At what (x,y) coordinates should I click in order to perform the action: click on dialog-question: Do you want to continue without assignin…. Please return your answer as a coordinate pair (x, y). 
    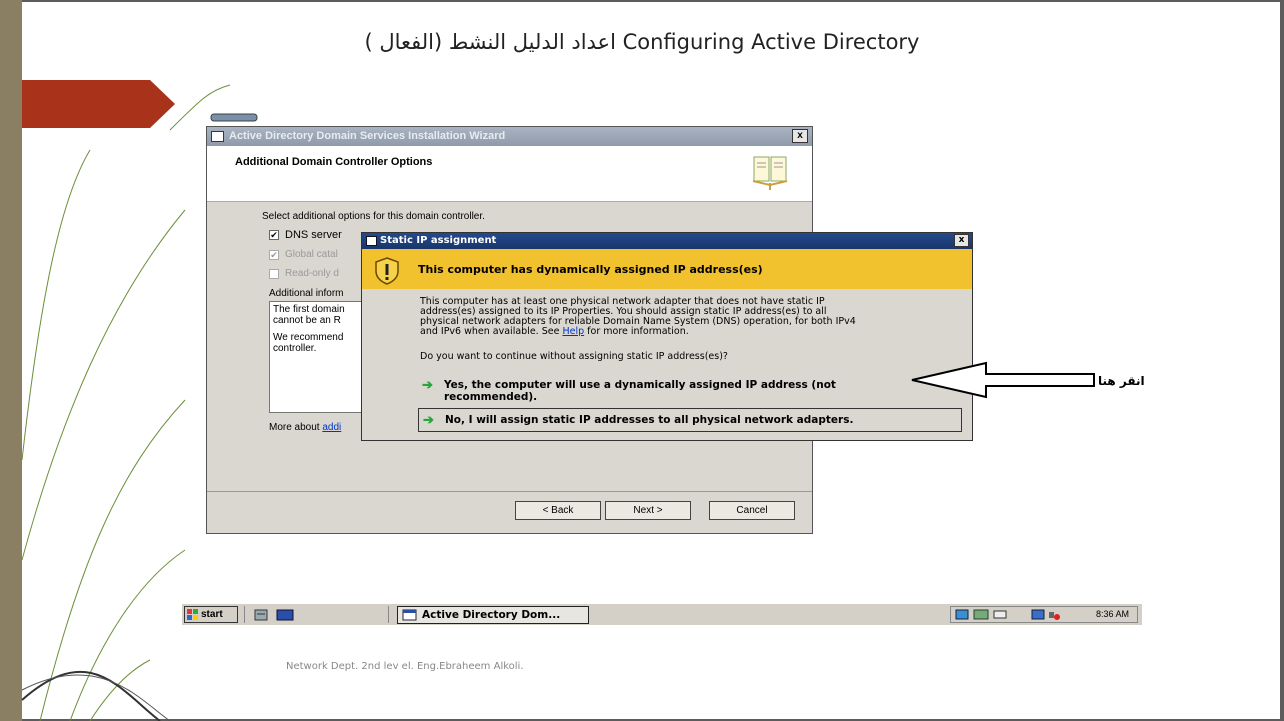
    Looking at the image, I should click on (574, 356).